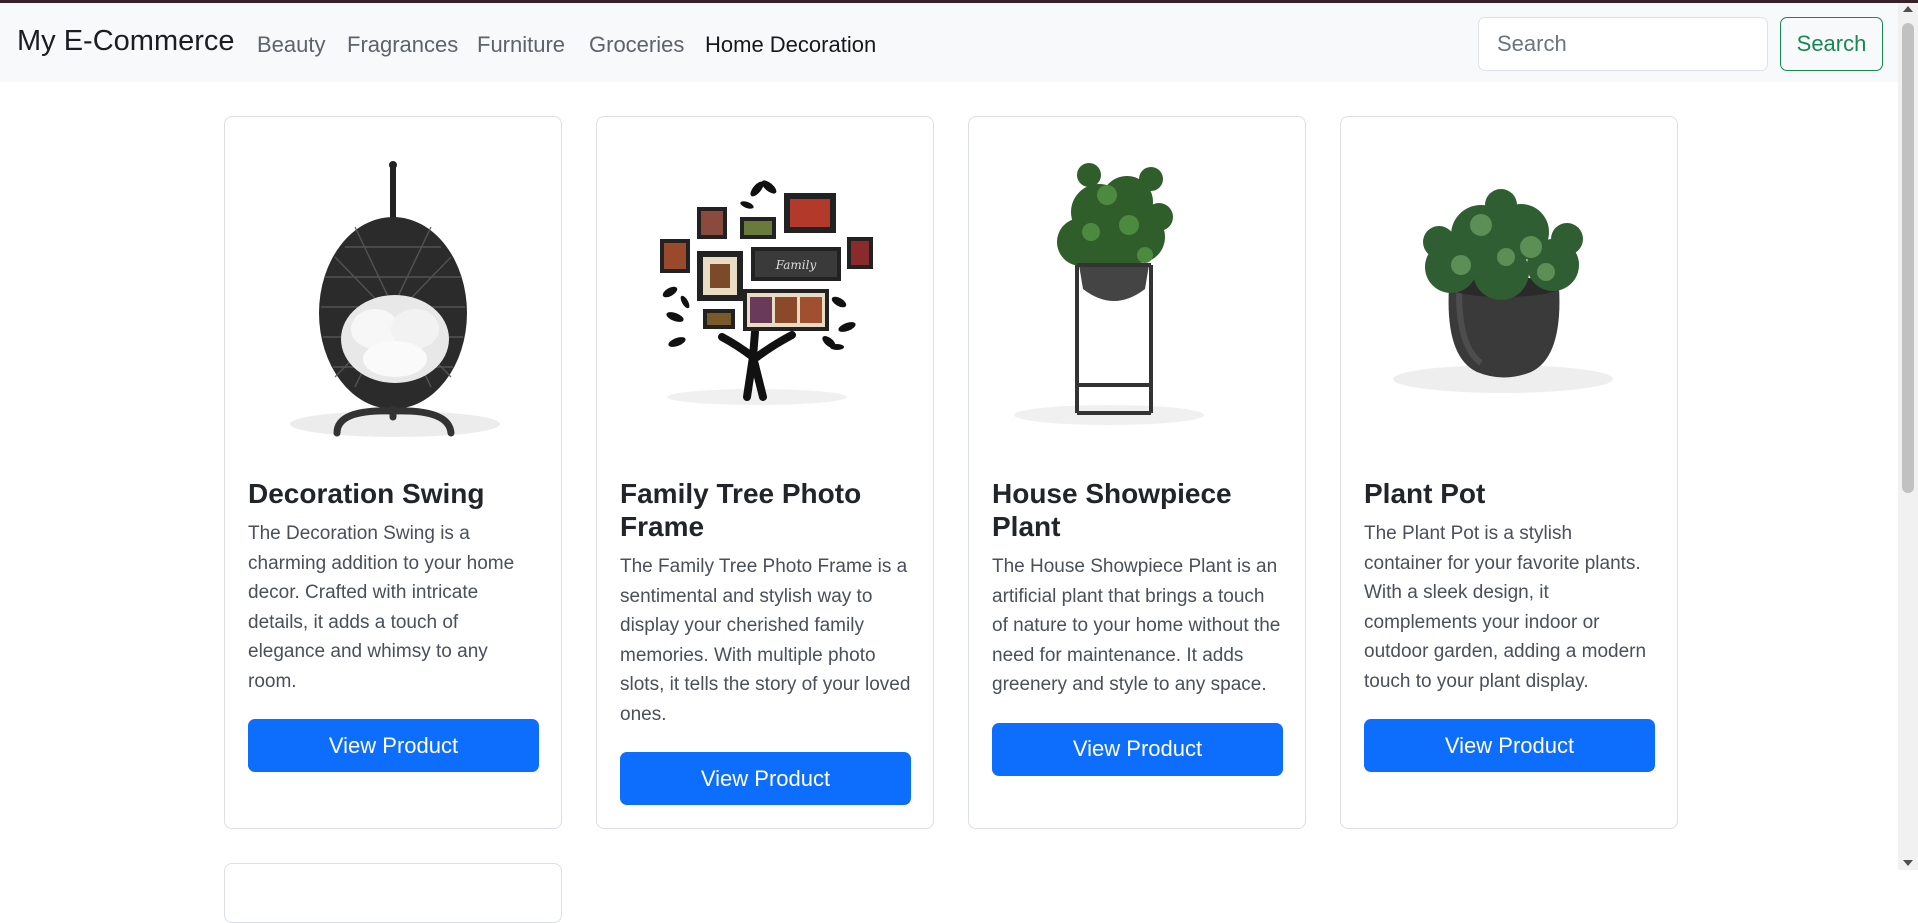 This screenshot has width=1918, height=923. I want to click on search-button: Search, so click(1831, 44).